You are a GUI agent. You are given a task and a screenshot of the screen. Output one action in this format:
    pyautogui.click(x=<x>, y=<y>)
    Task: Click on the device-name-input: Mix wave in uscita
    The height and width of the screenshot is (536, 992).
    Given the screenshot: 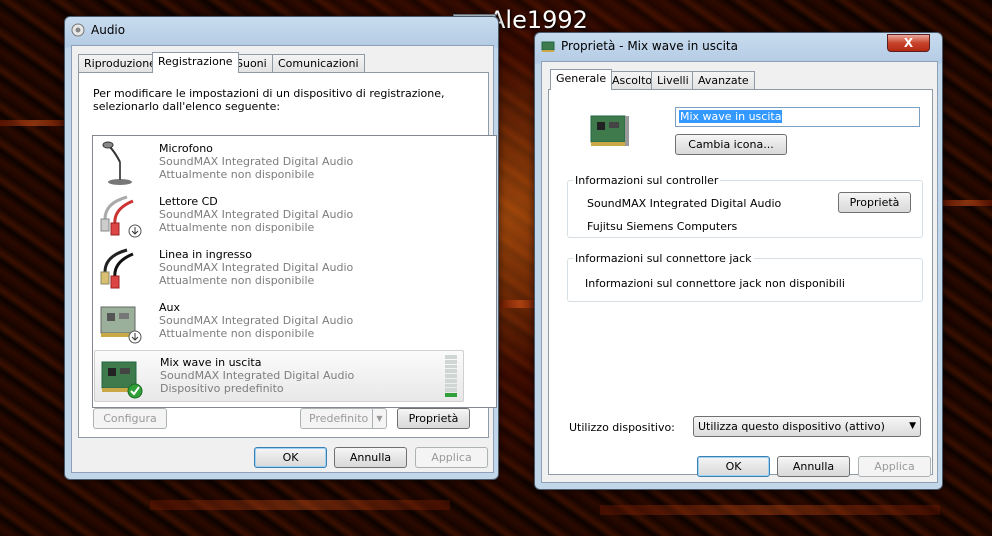 What is the action you would take?
    pyautogui.click(x=797, y=117)
    